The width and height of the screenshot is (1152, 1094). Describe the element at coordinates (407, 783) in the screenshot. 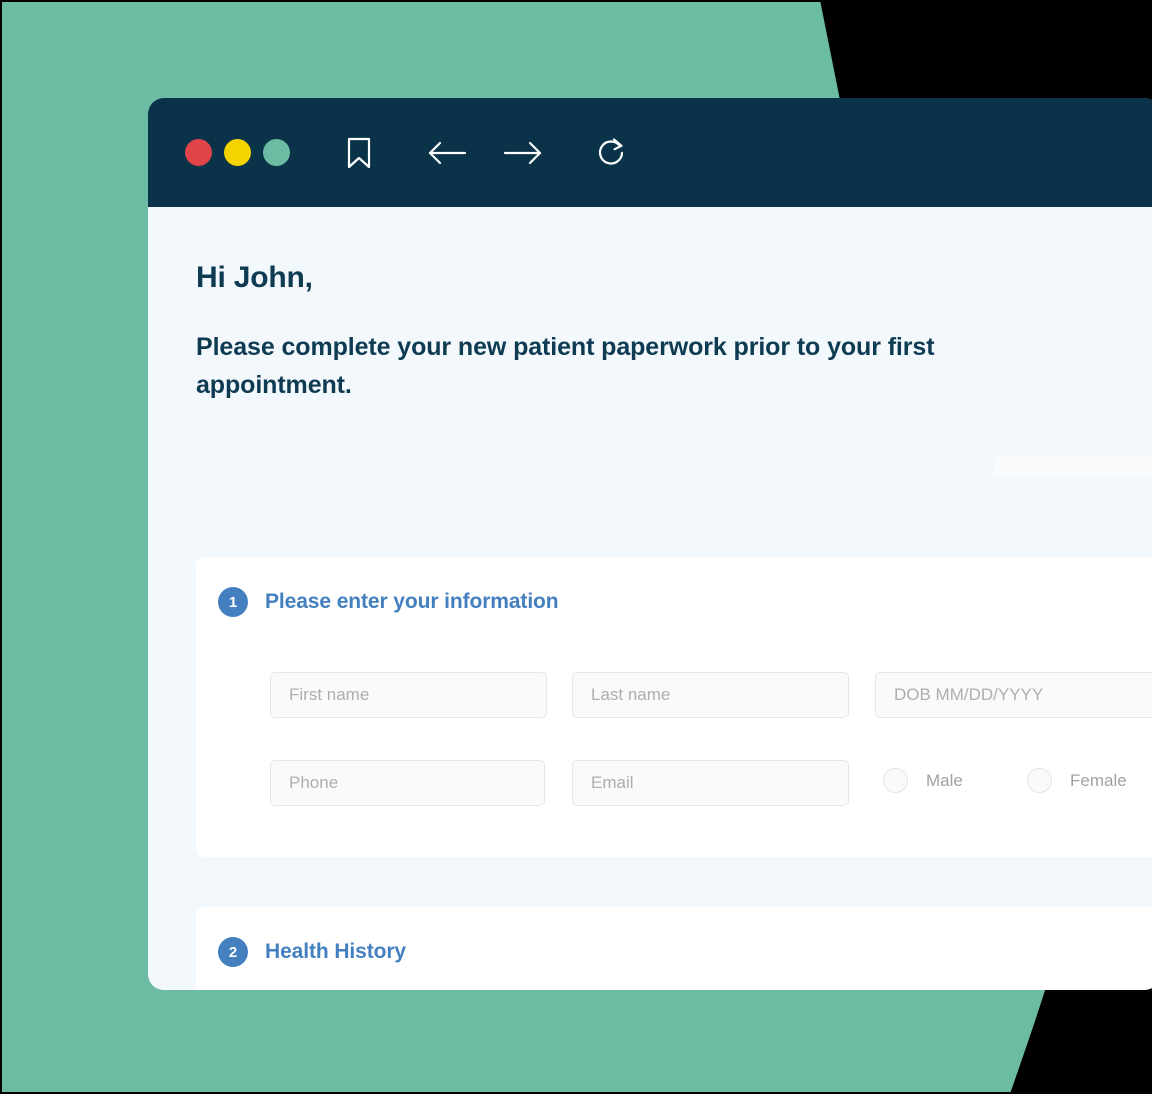

I see `phone-input: Phone` at that location.